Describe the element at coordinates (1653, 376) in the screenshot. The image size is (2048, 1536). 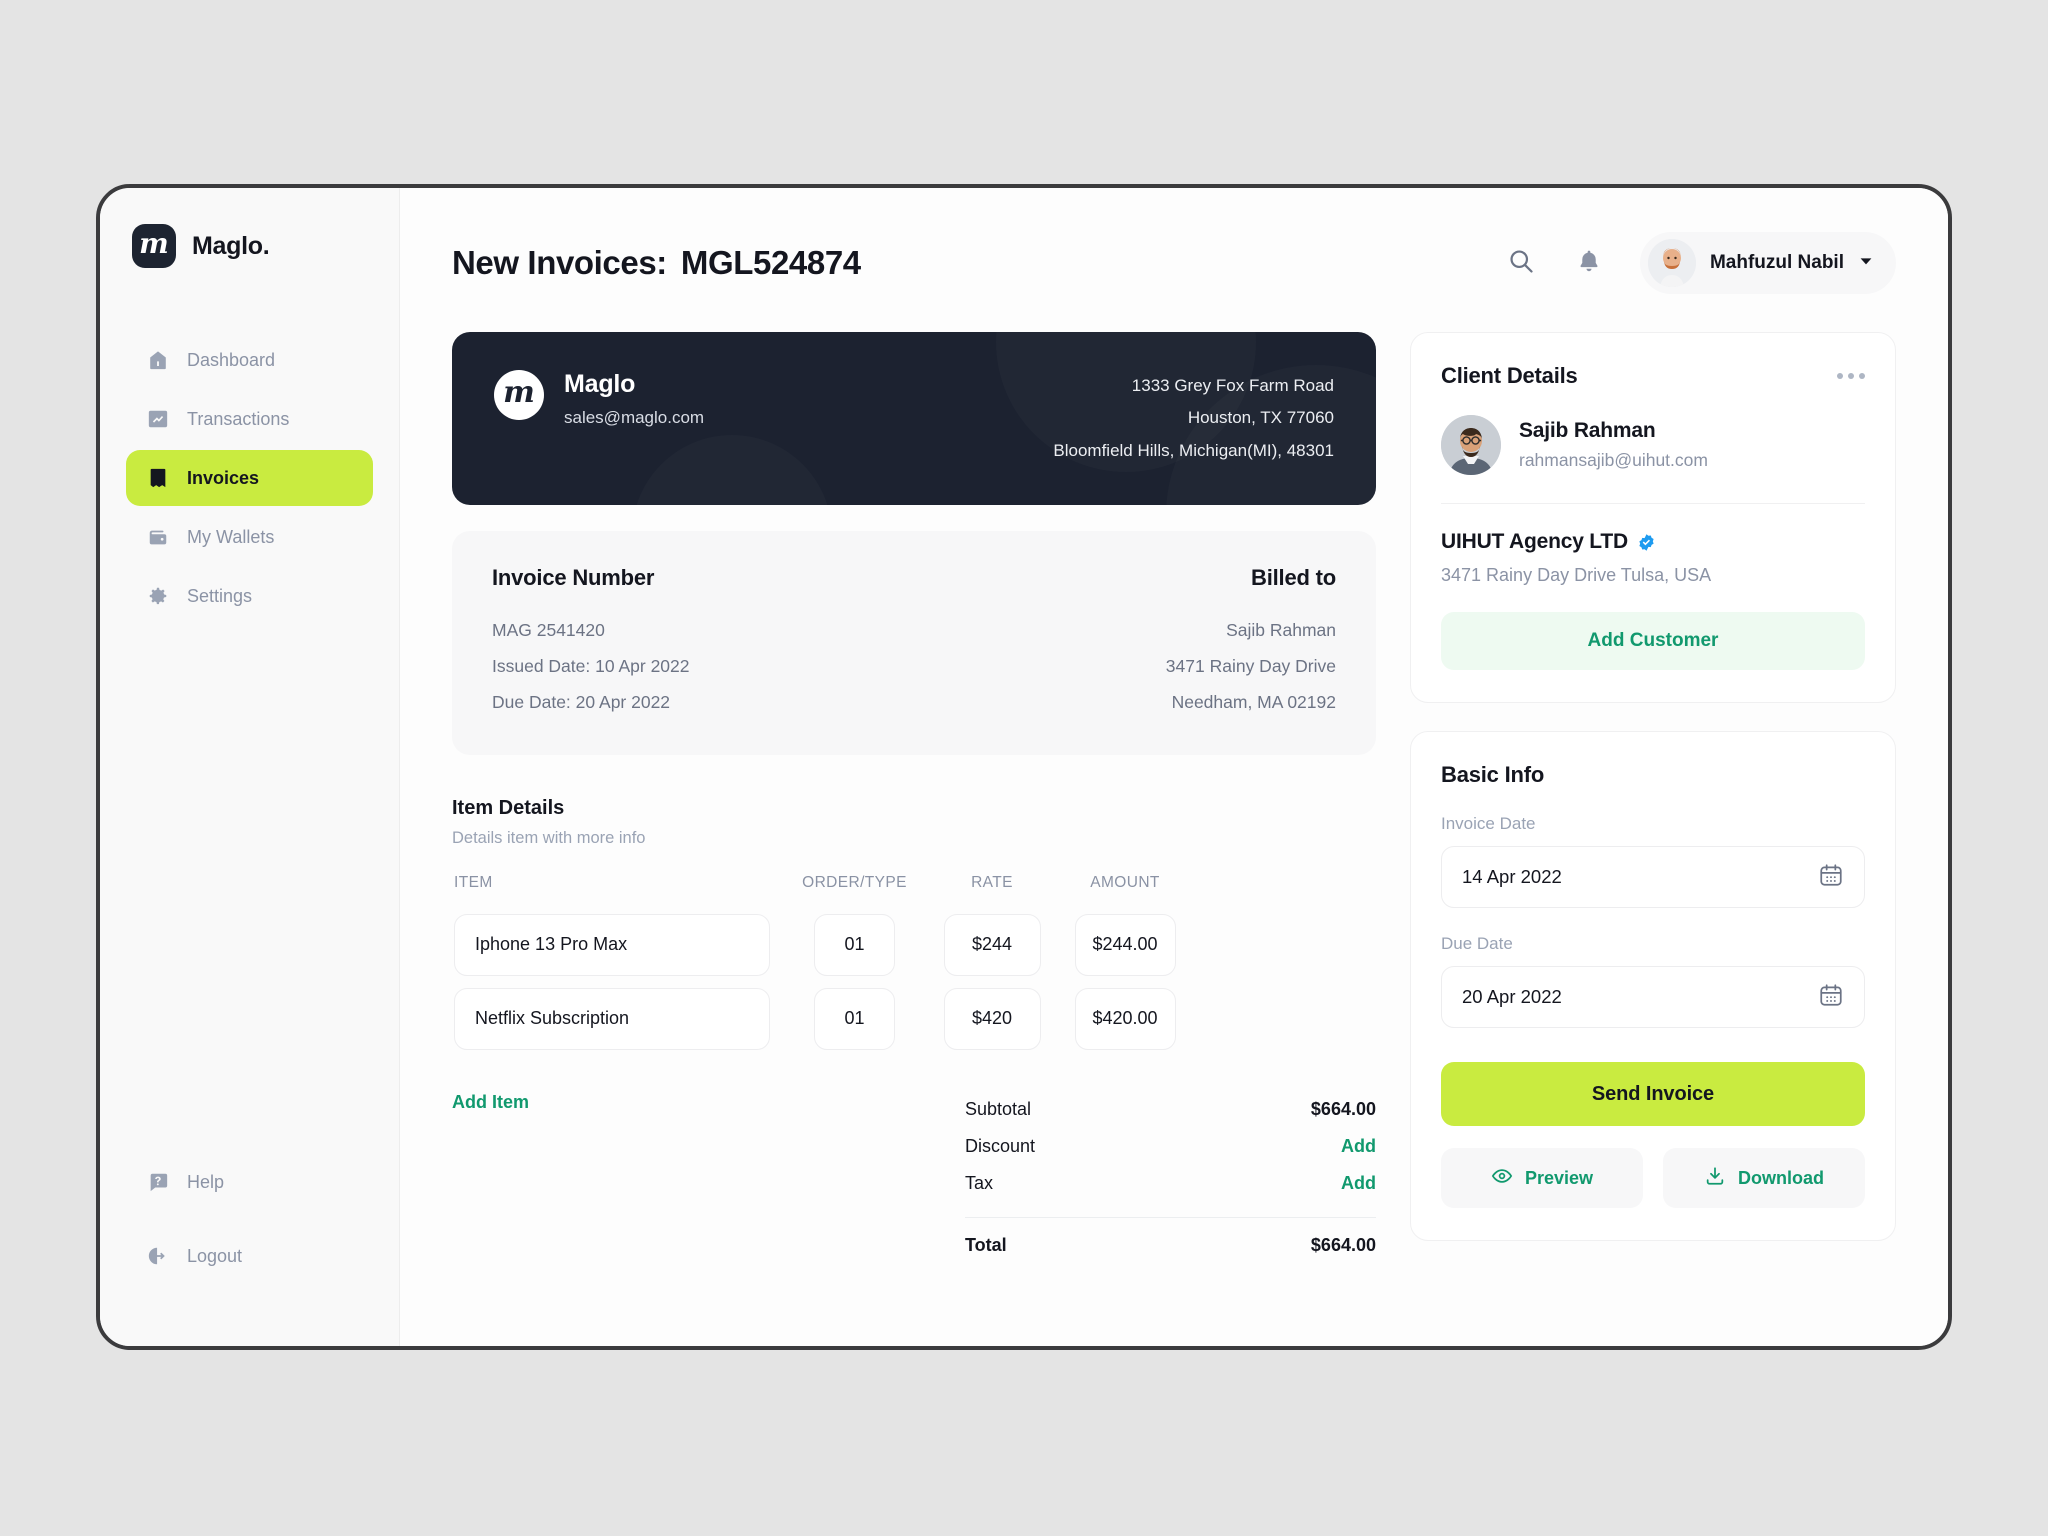
I see `client-details-header: Client Details` at that location.